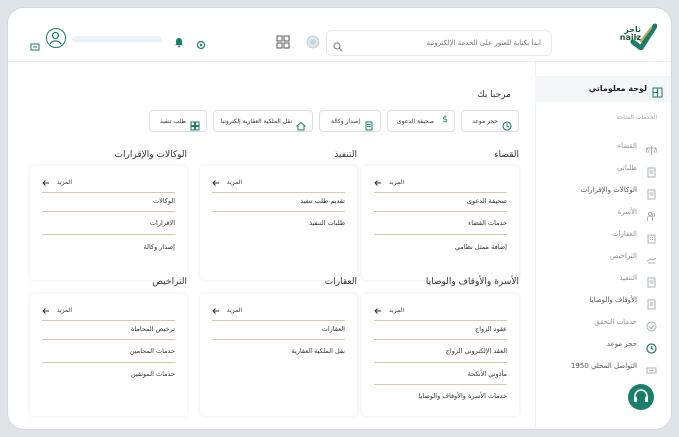  Describe the element at coordinates (333, 329) in the screenshot. I see `card-item: العقارات` at that location.